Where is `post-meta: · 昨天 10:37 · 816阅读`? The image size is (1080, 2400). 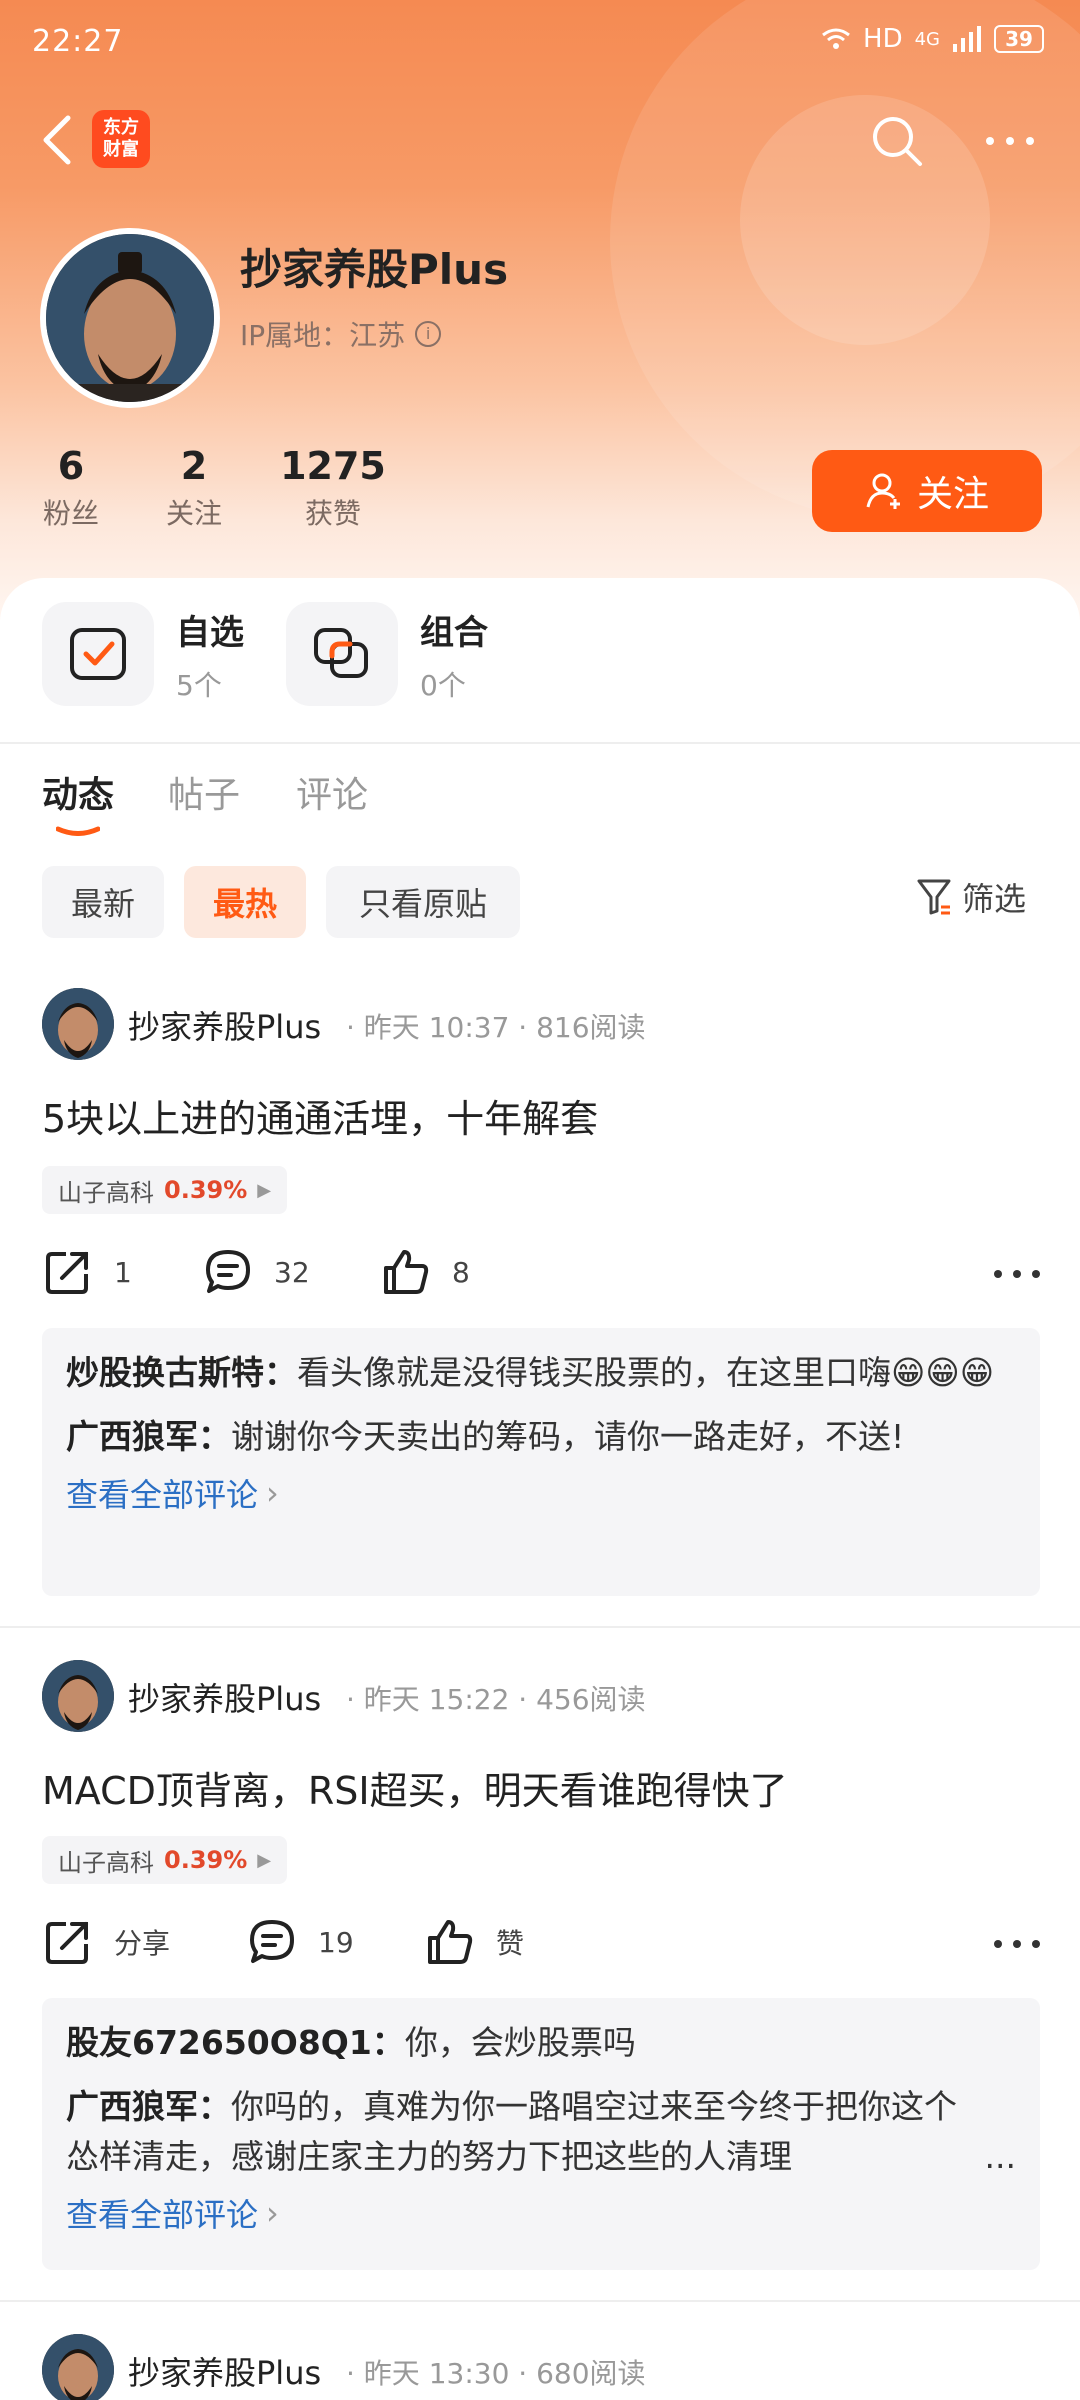 post-meta: · 昨天 10:37 · 816阅读 is located at coordinates (496, 1027).